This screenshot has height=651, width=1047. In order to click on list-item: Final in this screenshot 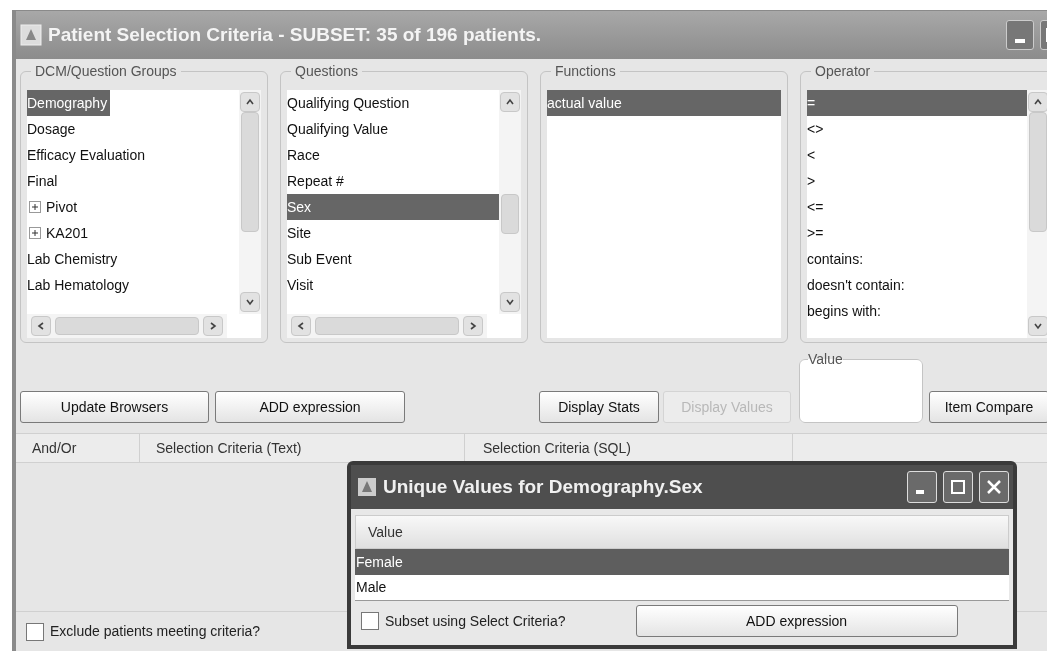, I will do `click(44, 181)`.